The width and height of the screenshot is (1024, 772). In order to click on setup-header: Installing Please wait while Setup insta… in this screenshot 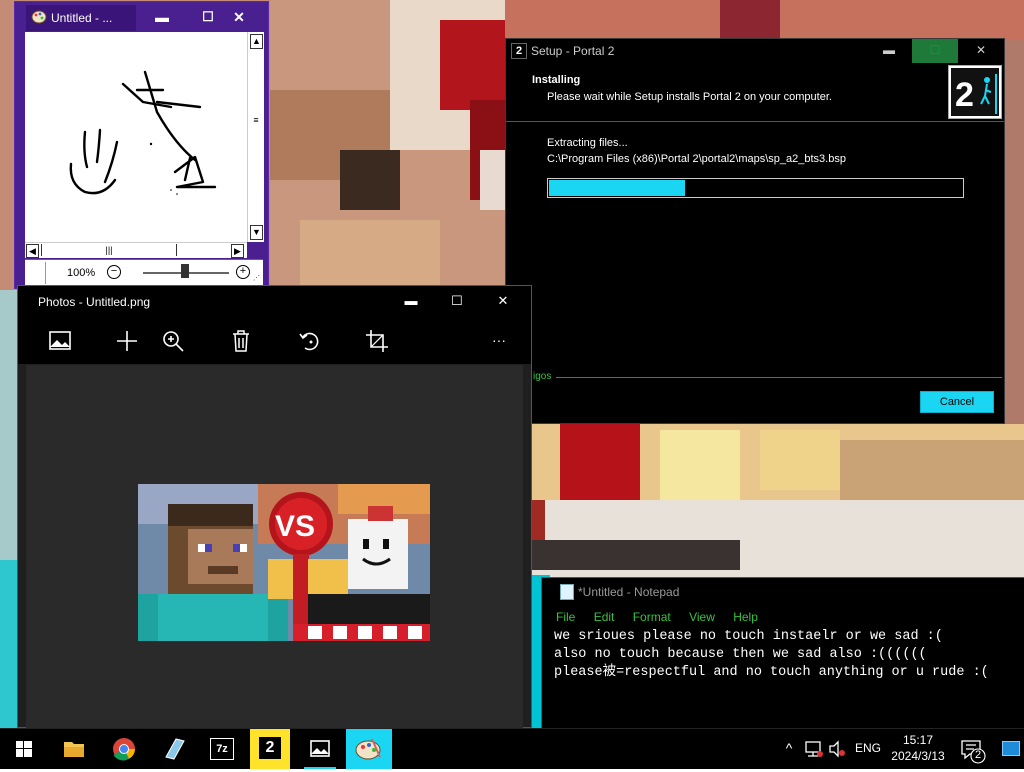, I will do `click(755, 92)`.